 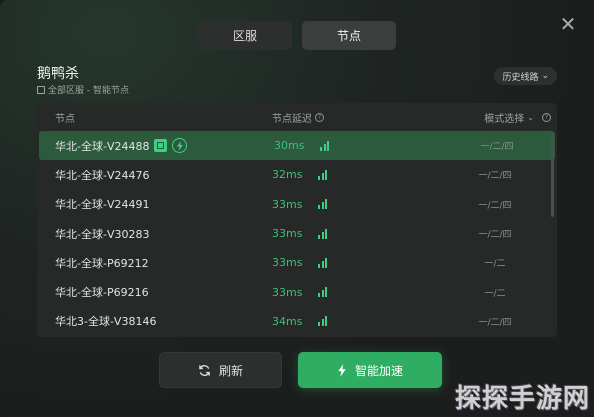 I want to click on recommend-icon, so click(x=161, y=146).